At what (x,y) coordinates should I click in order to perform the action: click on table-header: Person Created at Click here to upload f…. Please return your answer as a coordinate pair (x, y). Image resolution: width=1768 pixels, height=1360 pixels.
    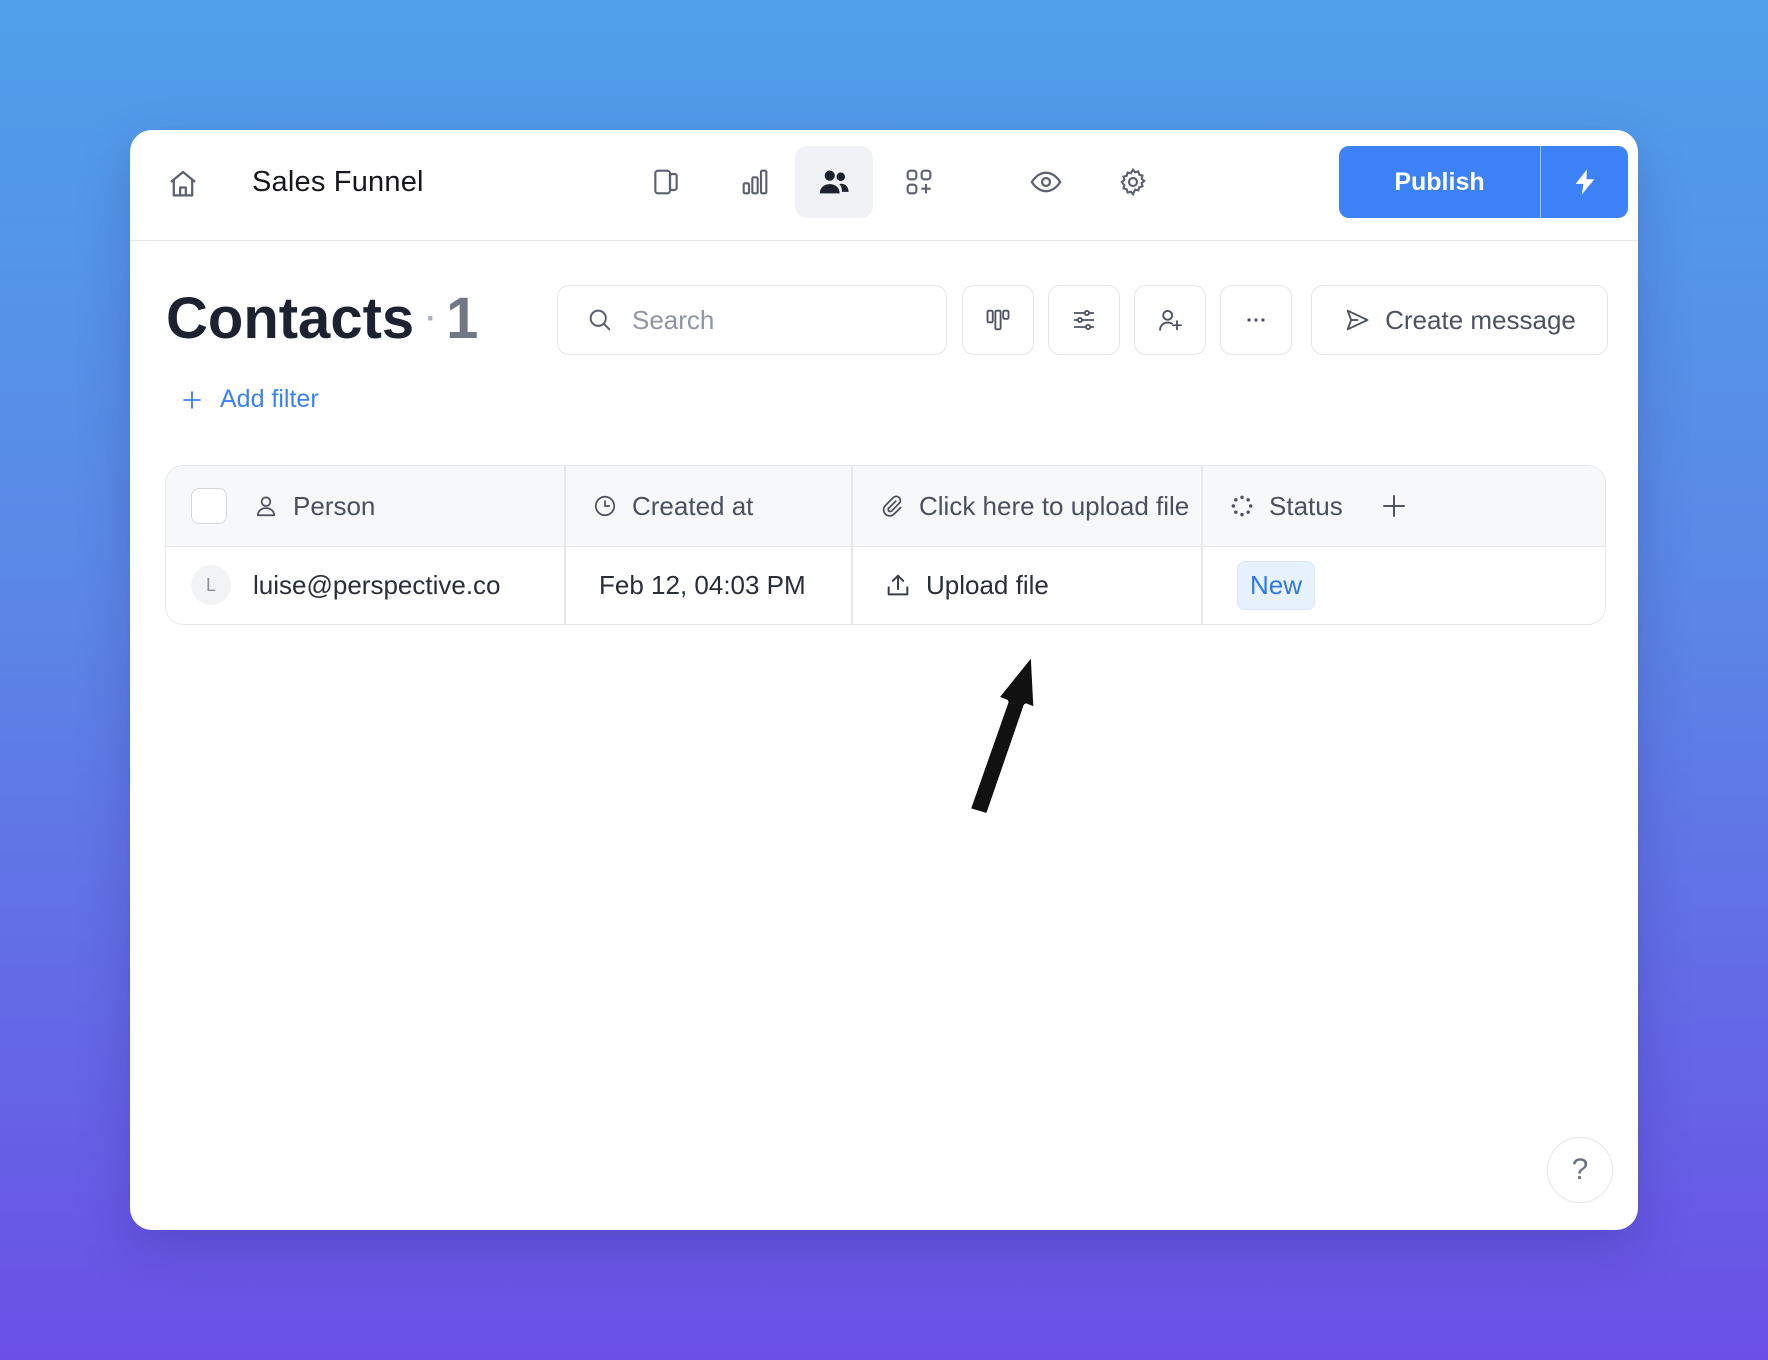
    Looking at the image, I should click on (885, 506).